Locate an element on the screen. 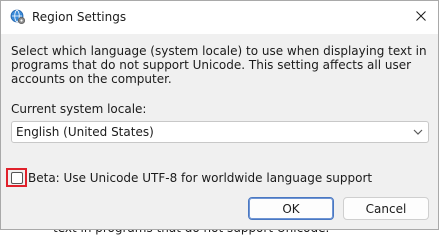  globe-settings-icon is located at coordinates (18, 17).